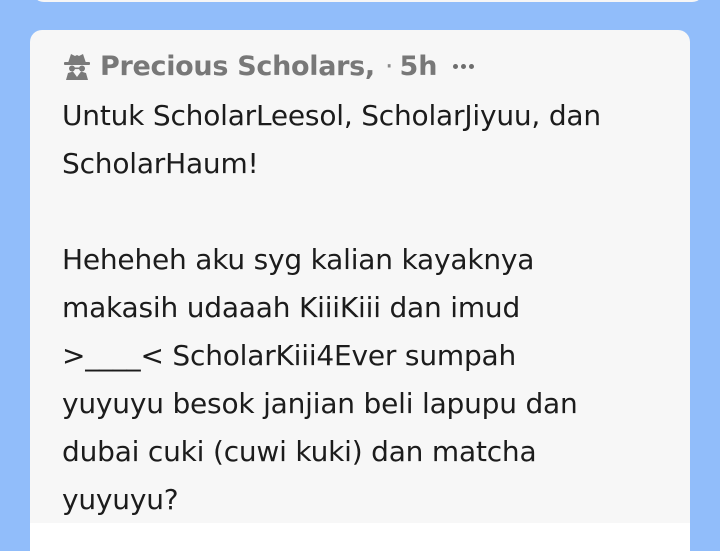  What do you see at coordinates (418, 66) in the screenshot?
I see `post-time: 5h` at bounding box center [418, 66].